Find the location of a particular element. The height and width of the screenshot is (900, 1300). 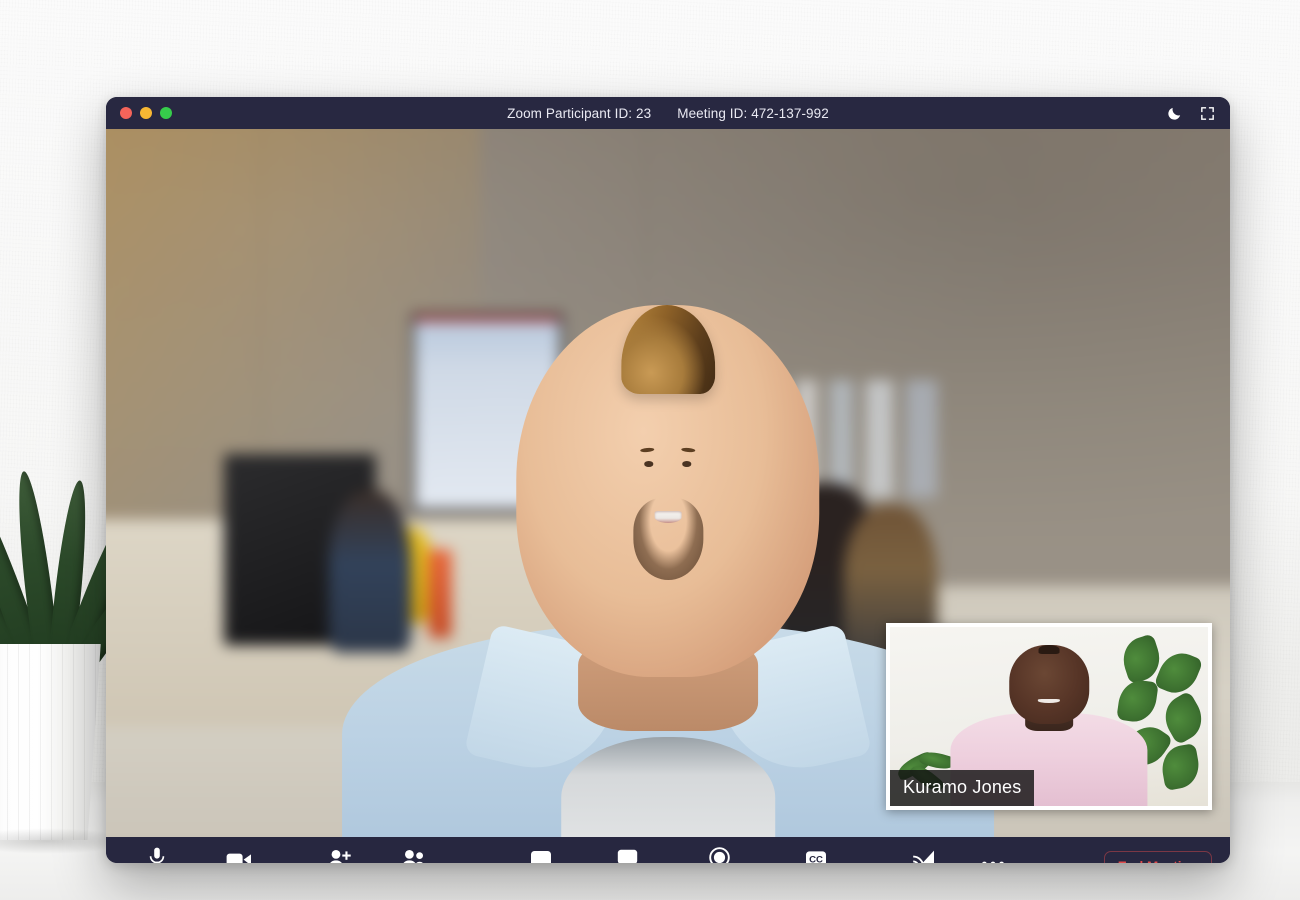

maximize-button is located at coordinates (166, 113).